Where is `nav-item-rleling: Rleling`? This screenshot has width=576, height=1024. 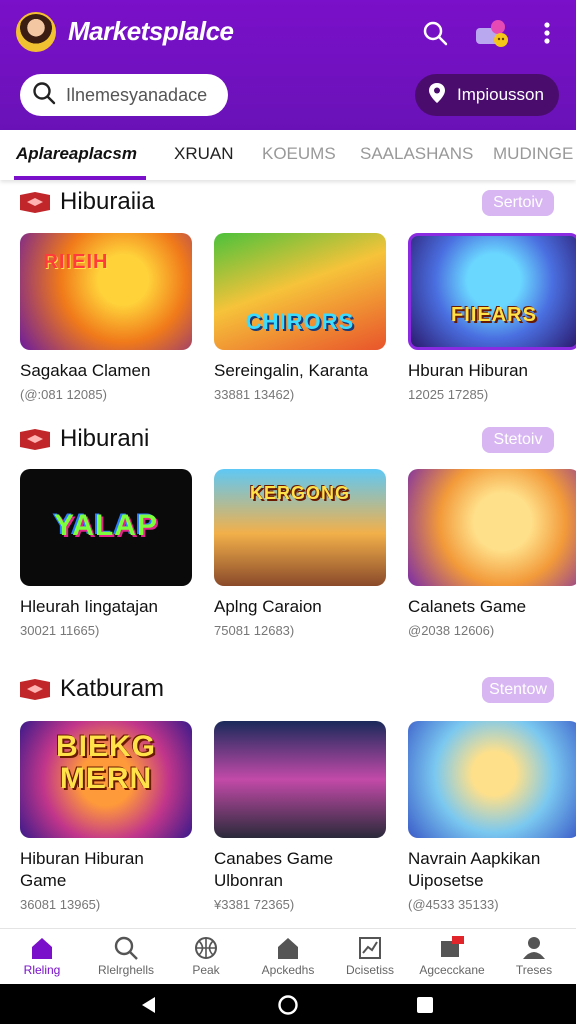 nav-item-rleling: Rleling is located at coordinates (42, 956).